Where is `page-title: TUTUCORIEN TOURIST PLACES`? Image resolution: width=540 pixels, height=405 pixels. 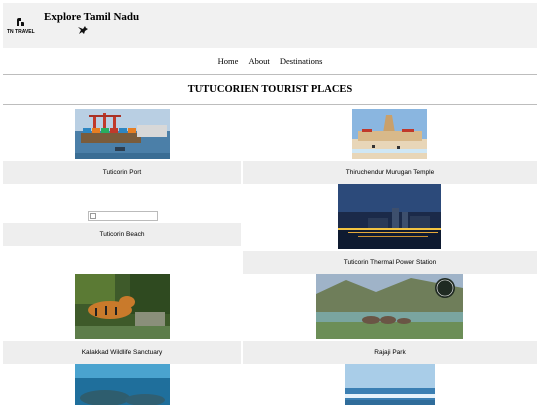 page-title: TUTUCORIEN TOURIST PLACES is located at coordinates (270, 89).